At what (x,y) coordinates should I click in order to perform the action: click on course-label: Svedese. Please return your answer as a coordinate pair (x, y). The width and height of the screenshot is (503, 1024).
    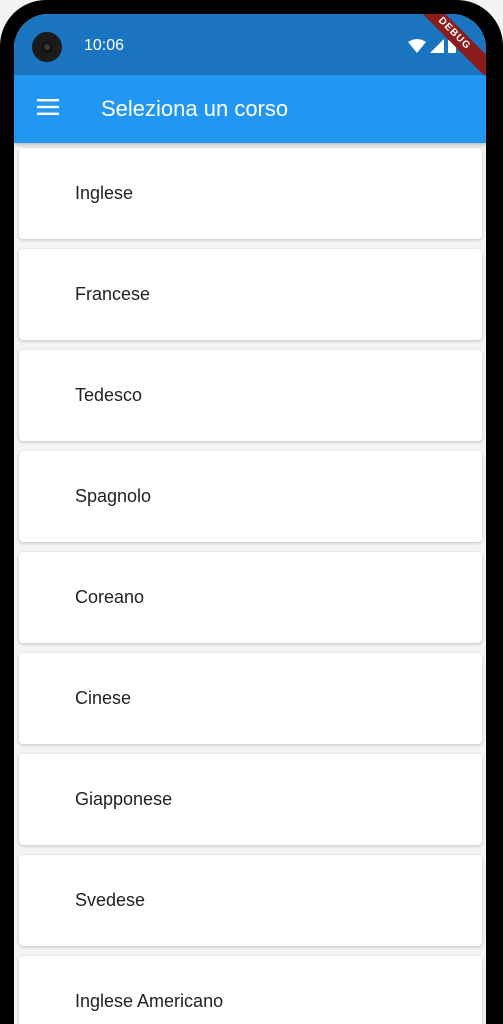
    Looking at the image, I should click on (110, 900).